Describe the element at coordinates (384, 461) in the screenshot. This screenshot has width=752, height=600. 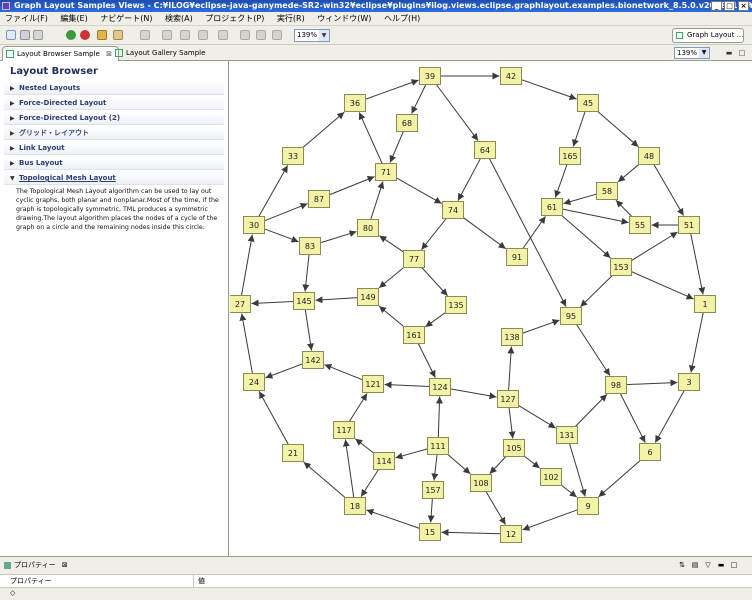
I see `graph-node-114: 114` at that location.